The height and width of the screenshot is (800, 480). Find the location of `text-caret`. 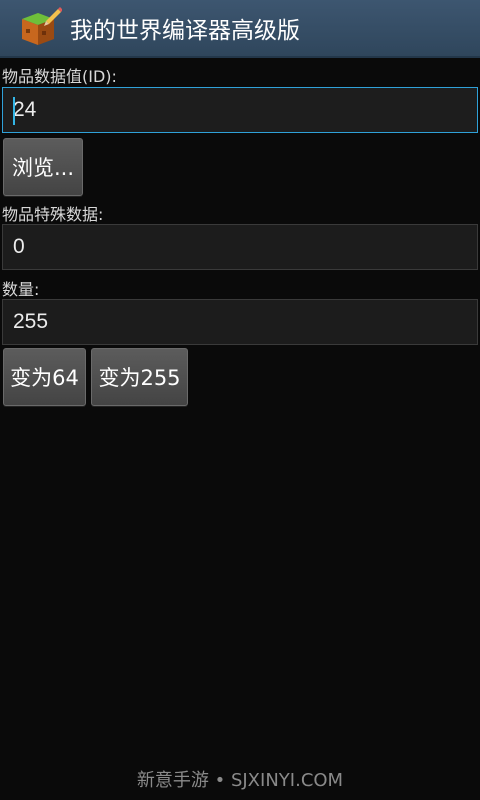

text-caret is located at coordinates (14, 111).